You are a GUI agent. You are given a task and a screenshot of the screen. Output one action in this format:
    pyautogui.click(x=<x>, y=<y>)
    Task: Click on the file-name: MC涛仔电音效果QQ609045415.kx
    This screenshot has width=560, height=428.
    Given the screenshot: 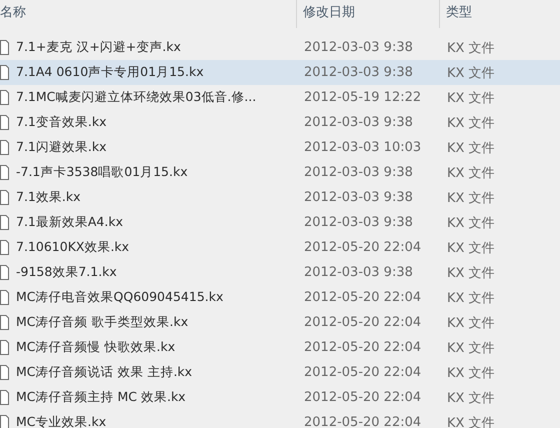 What is the action you would take?
    pyautogui.click(x=120, y=297)
    